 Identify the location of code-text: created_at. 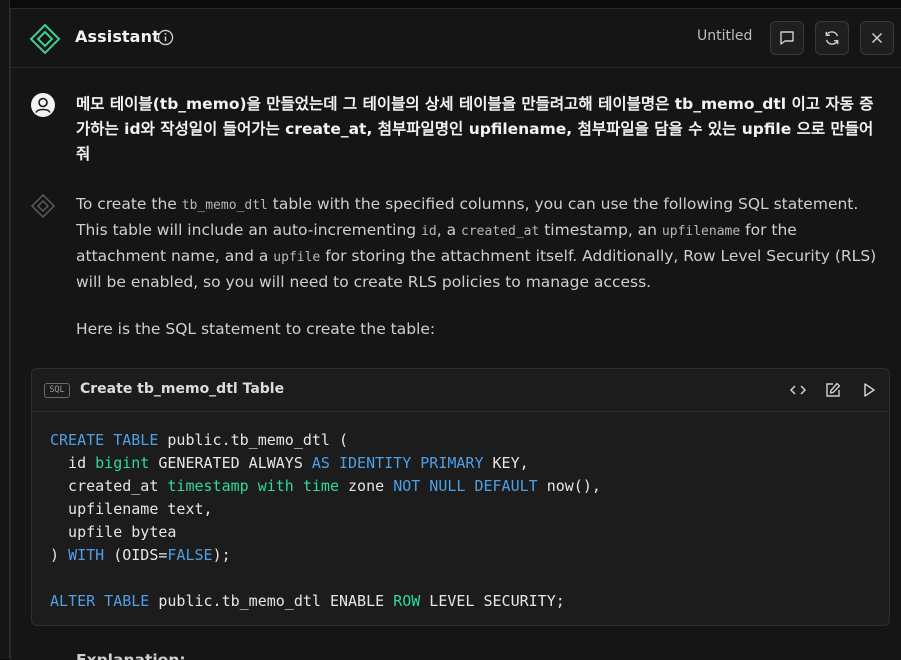
(109, 486).